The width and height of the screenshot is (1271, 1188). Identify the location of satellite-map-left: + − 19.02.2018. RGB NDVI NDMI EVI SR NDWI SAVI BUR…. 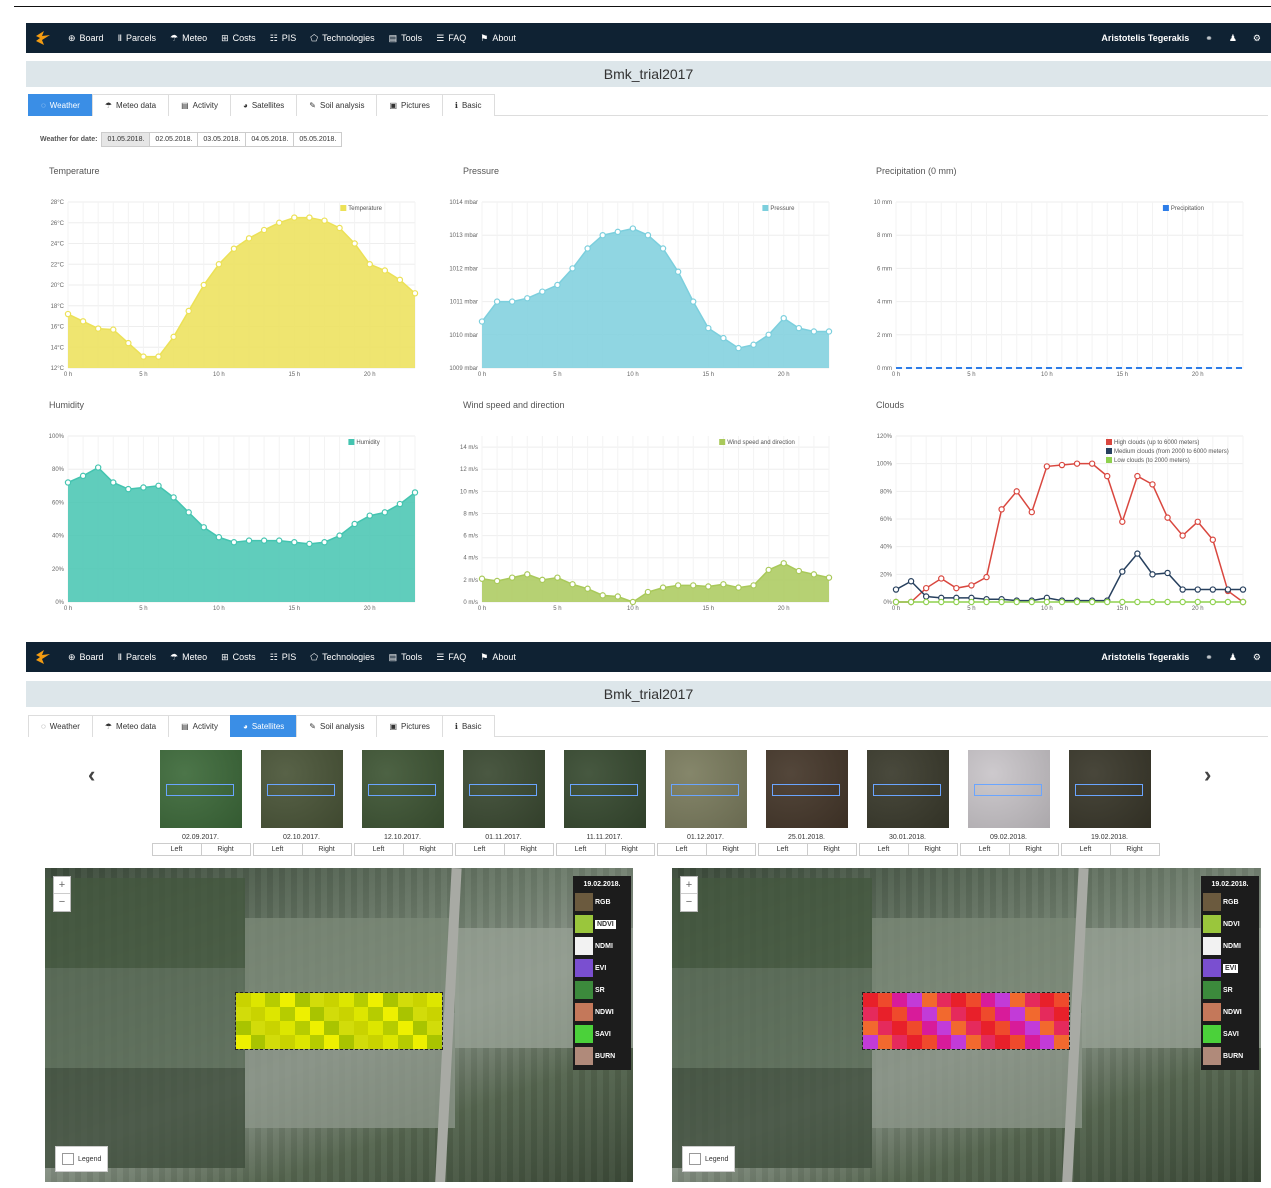
(339, 1025).